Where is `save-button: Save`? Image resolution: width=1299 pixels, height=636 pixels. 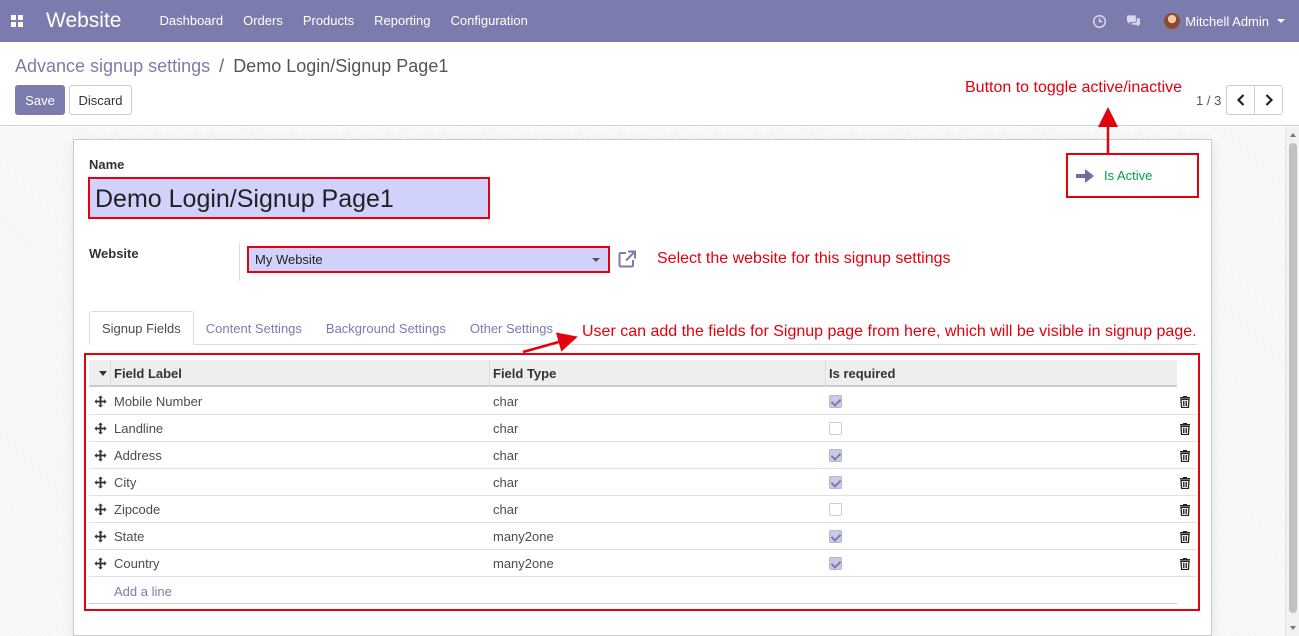 save-button: Save is located at coordinates (40, 100).